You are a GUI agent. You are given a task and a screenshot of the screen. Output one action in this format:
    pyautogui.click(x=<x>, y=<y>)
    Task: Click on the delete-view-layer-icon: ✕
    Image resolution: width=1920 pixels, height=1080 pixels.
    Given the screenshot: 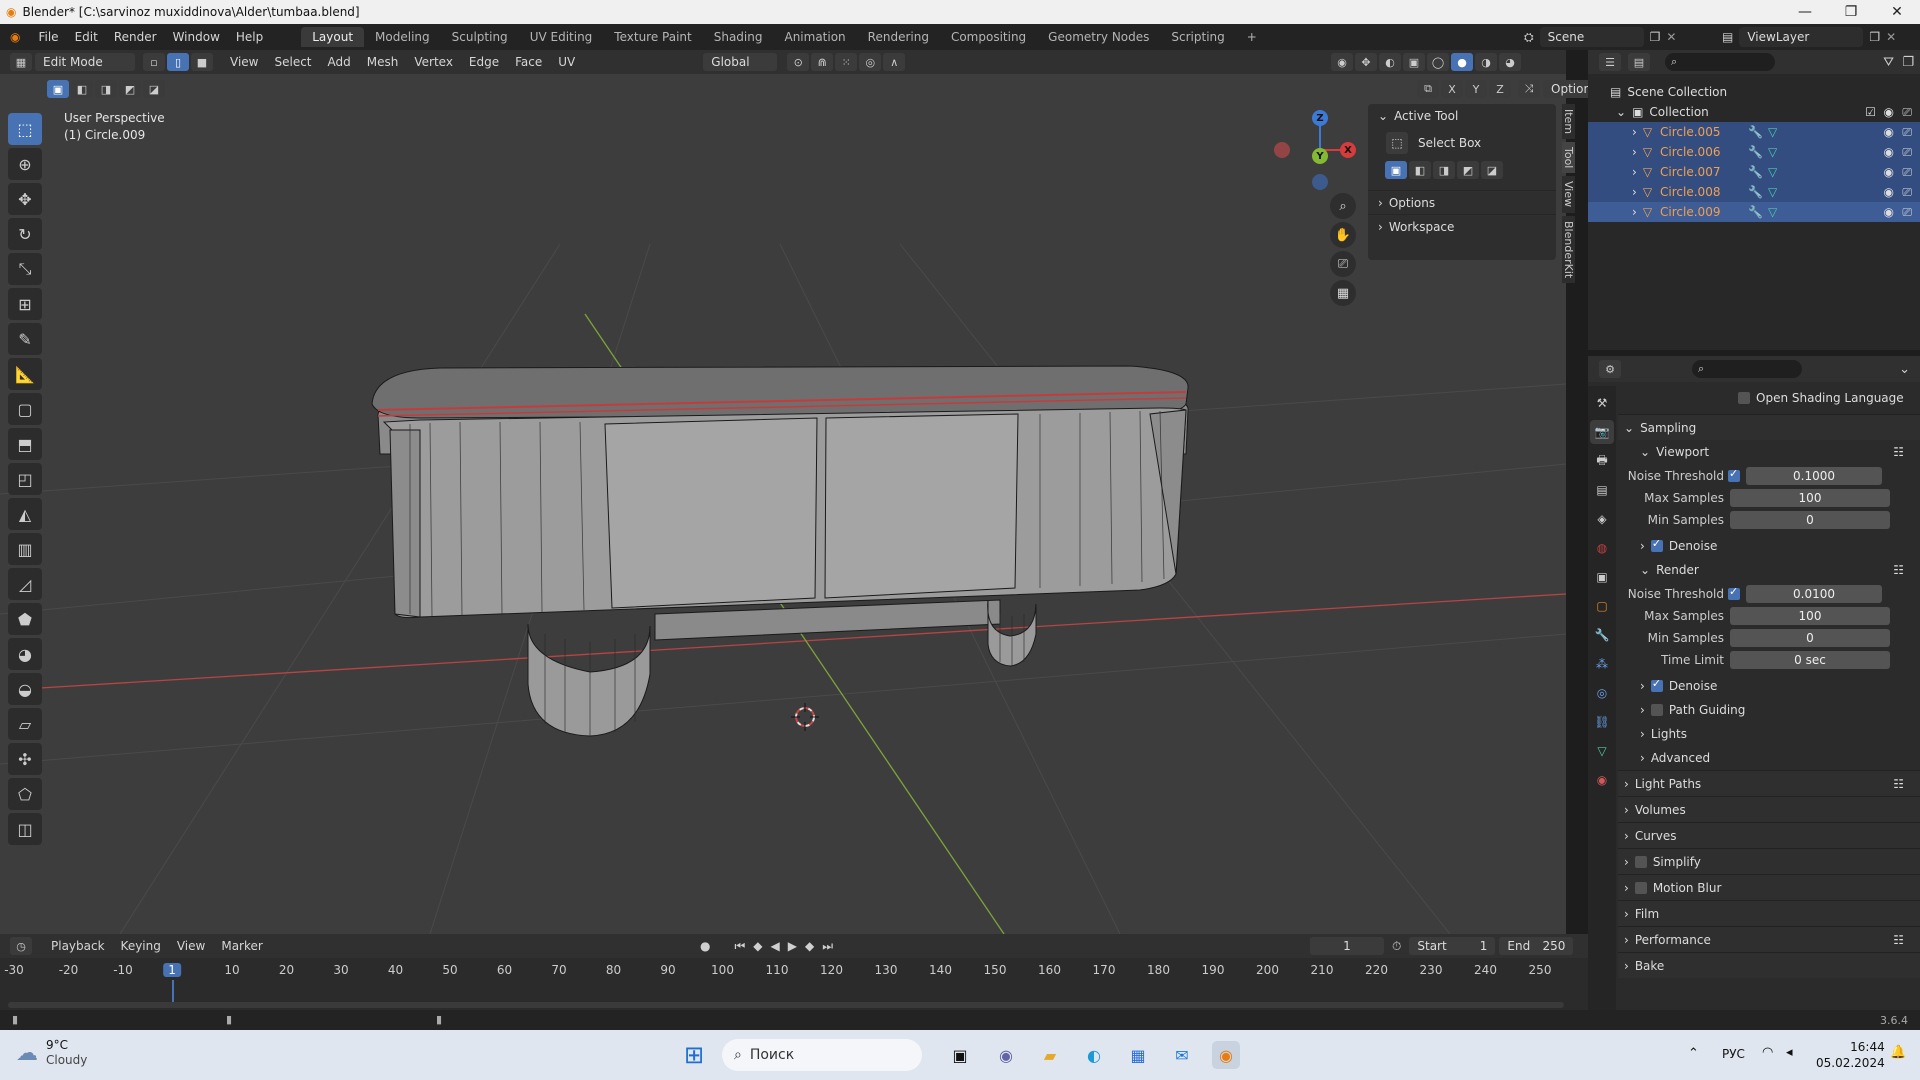 What is the action you would take?
    pyautogui.click(x=1891, y=37)
    